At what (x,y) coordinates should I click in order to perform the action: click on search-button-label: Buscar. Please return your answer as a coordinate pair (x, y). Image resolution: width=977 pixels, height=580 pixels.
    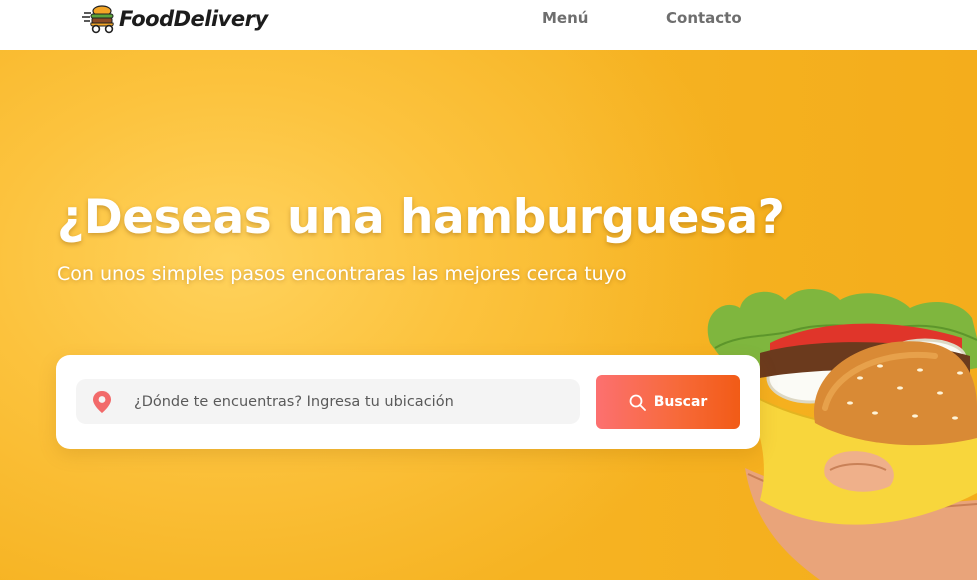
    Looking at the image, I should click on (680, 402).